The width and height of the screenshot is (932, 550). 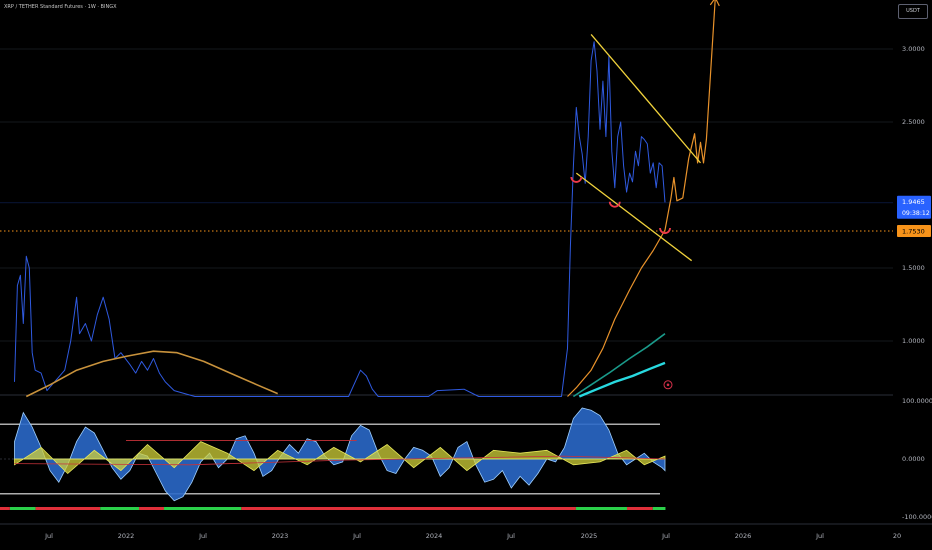 I want to click on ma-line-teal, so click(x=619, y=365).